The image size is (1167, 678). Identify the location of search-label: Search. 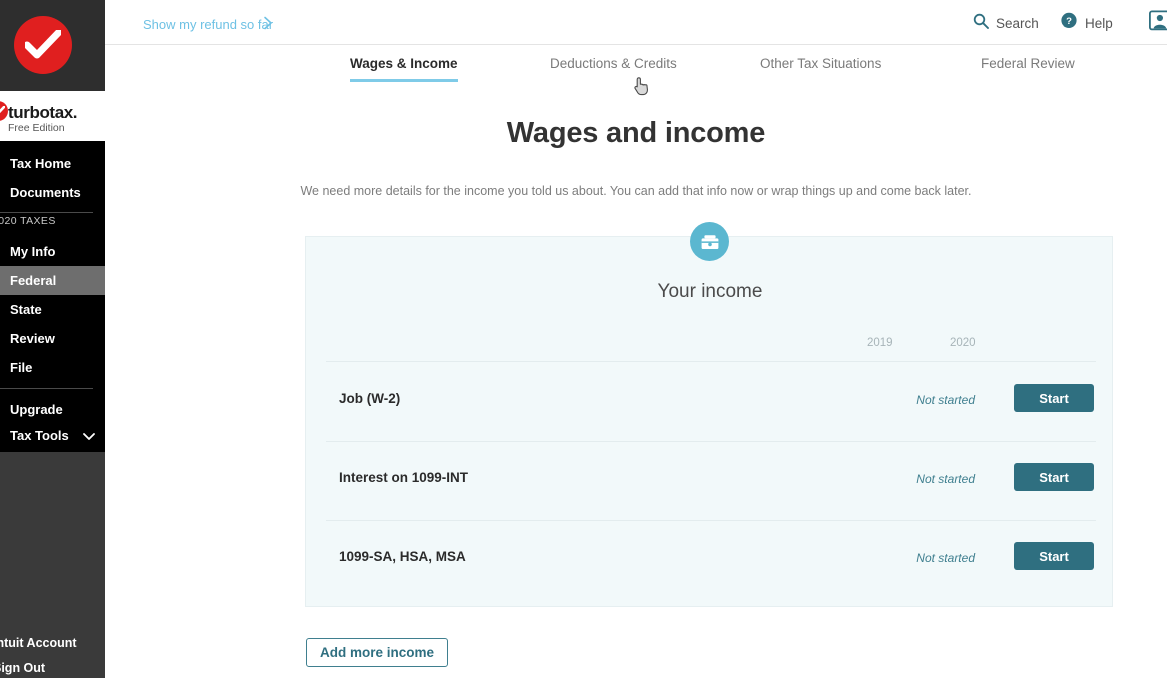
(1017, 23).